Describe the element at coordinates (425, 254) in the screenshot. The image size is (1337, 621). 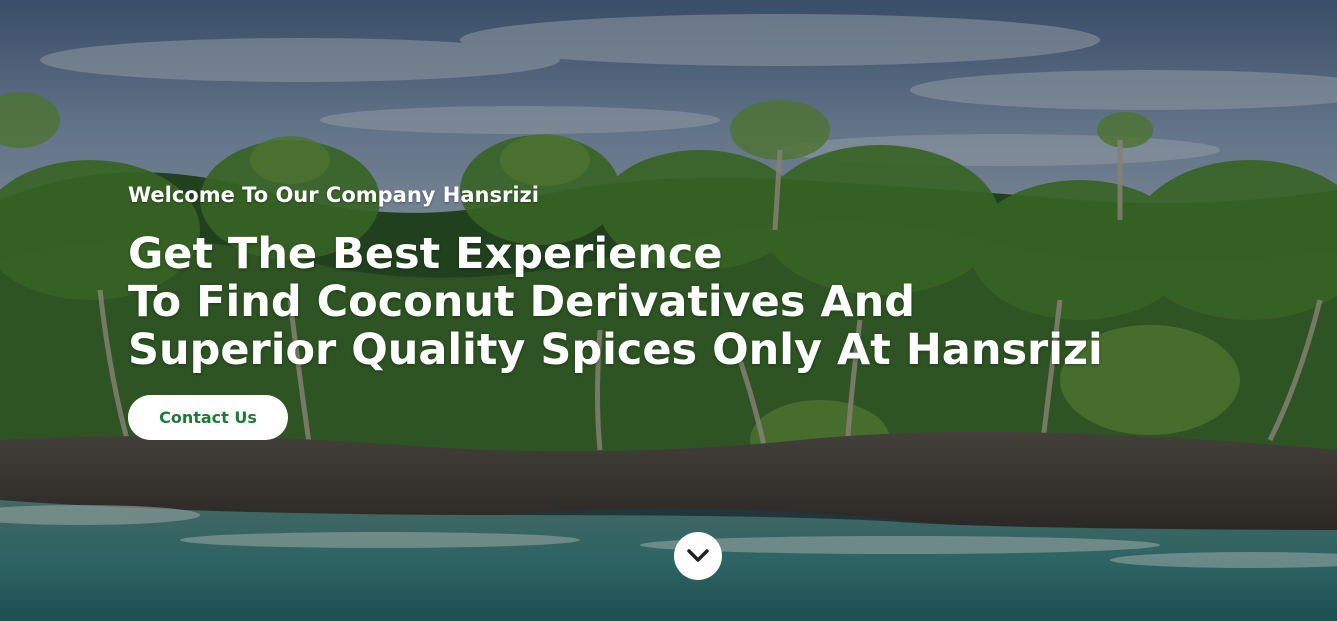
I see `hero-headline-line: Get The Best Experience` at that location.